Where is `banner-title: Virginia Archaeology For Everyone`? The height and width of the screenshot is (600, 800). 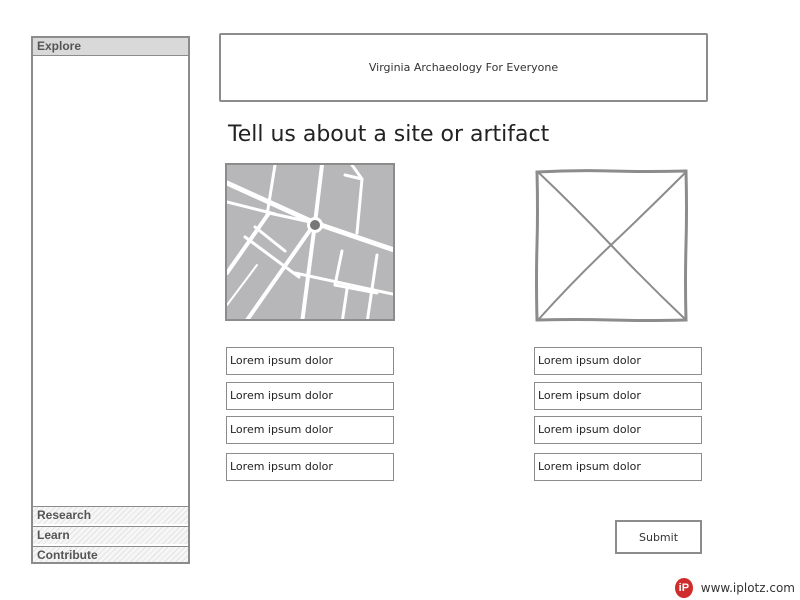 banner-title: Virginia Archaeology For Everyone is located at coordinates (463, 67).